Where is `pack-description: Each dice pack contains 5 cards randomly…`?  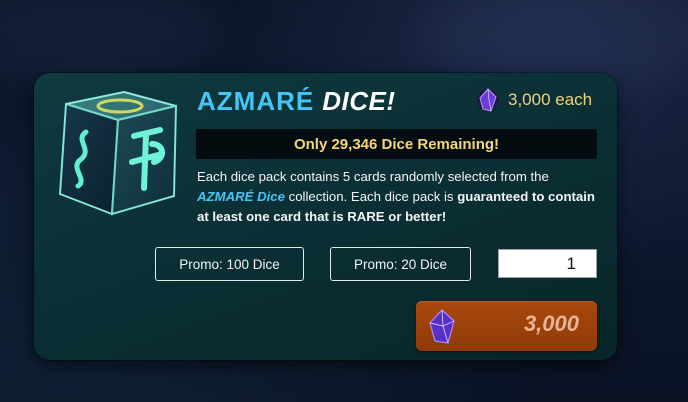
pack-description: Each dice pack contains 5 cards randomly… is located at coordinates (398, 197).